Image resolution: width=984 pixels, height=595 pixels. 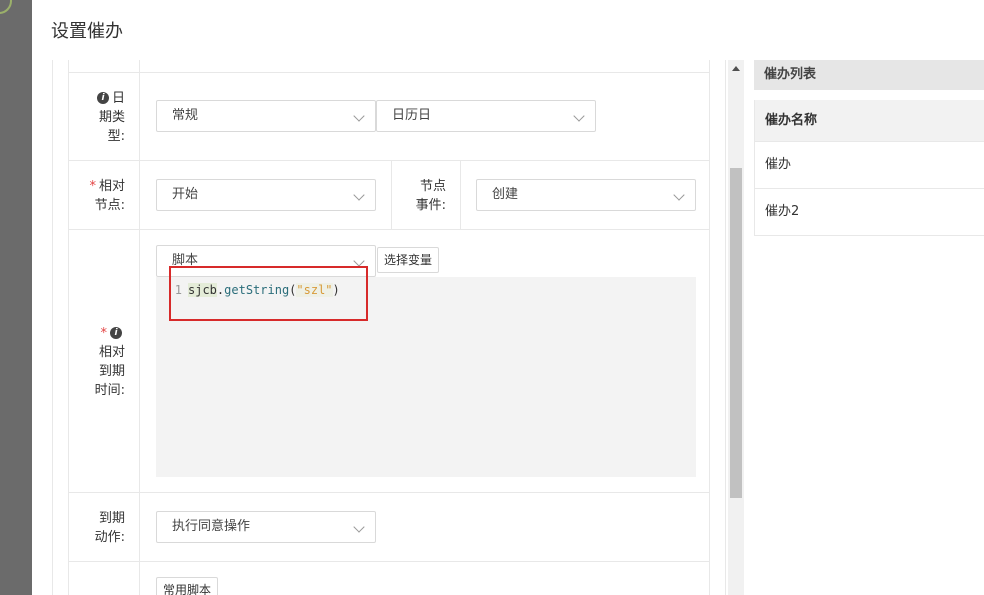 What do you see at coordinates (187, 586) in the screenshot?
I see `common-script-button: 常用脚本` at bounding box center [187, 586].